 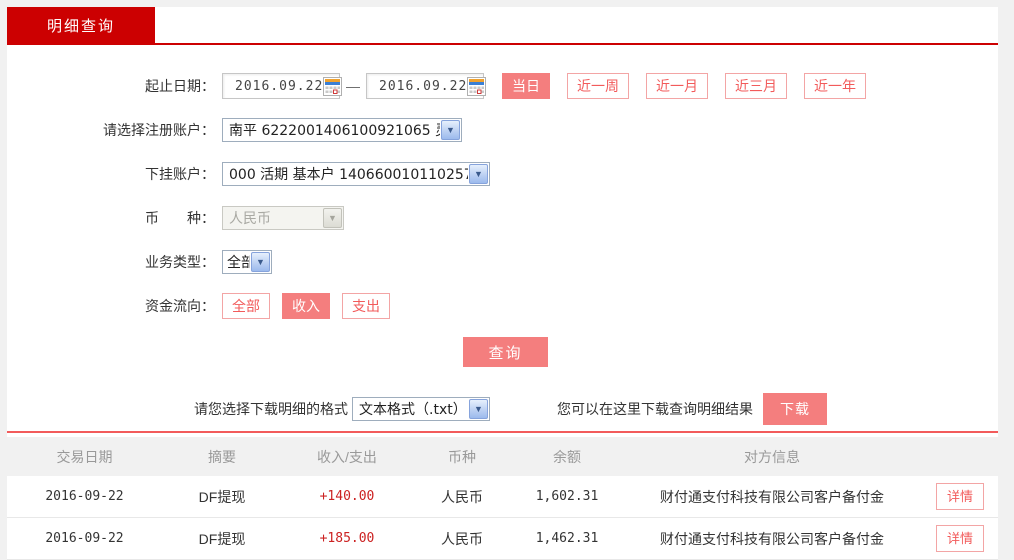 I want to click on quick-range-buttons: 当日 近一周 近一月 近三月 近一年, so click(x=684, y=86).